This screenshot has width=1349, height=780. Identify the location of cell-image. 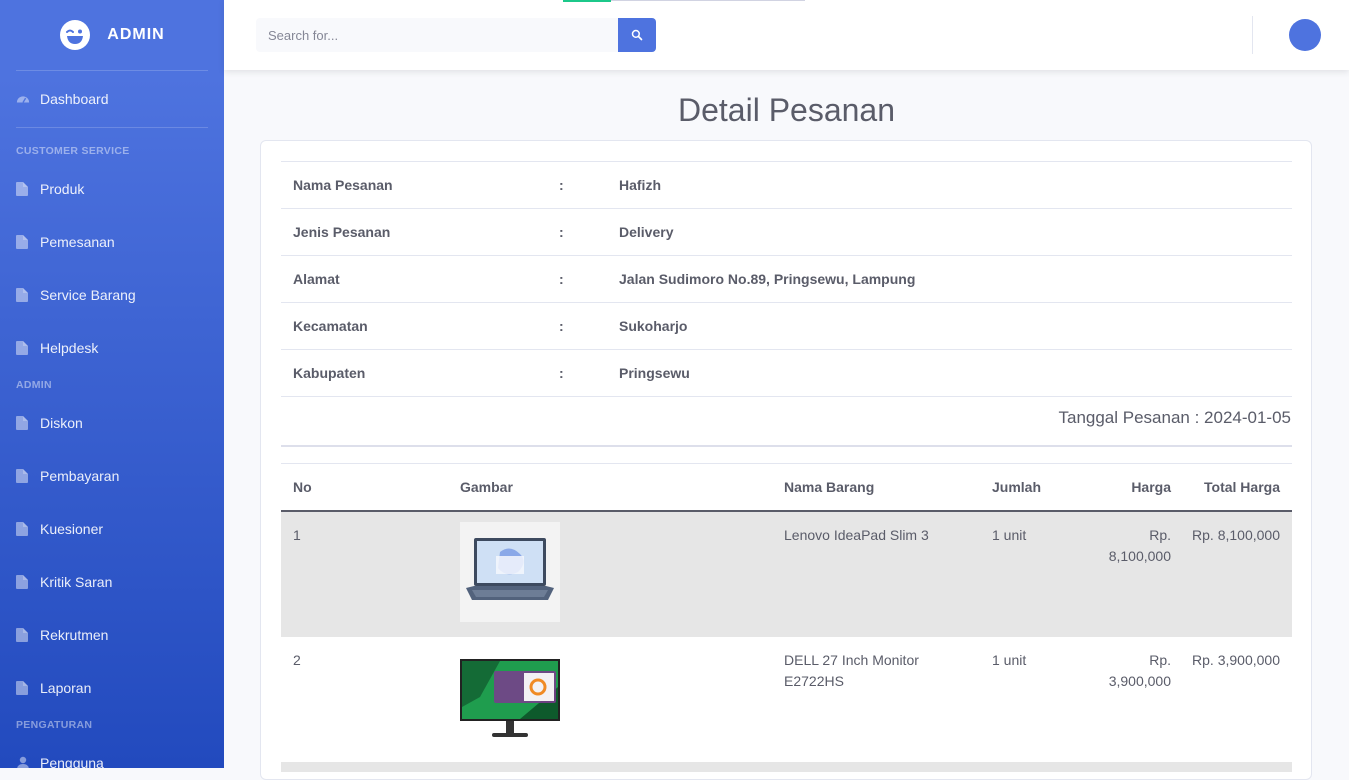
(622, 697).